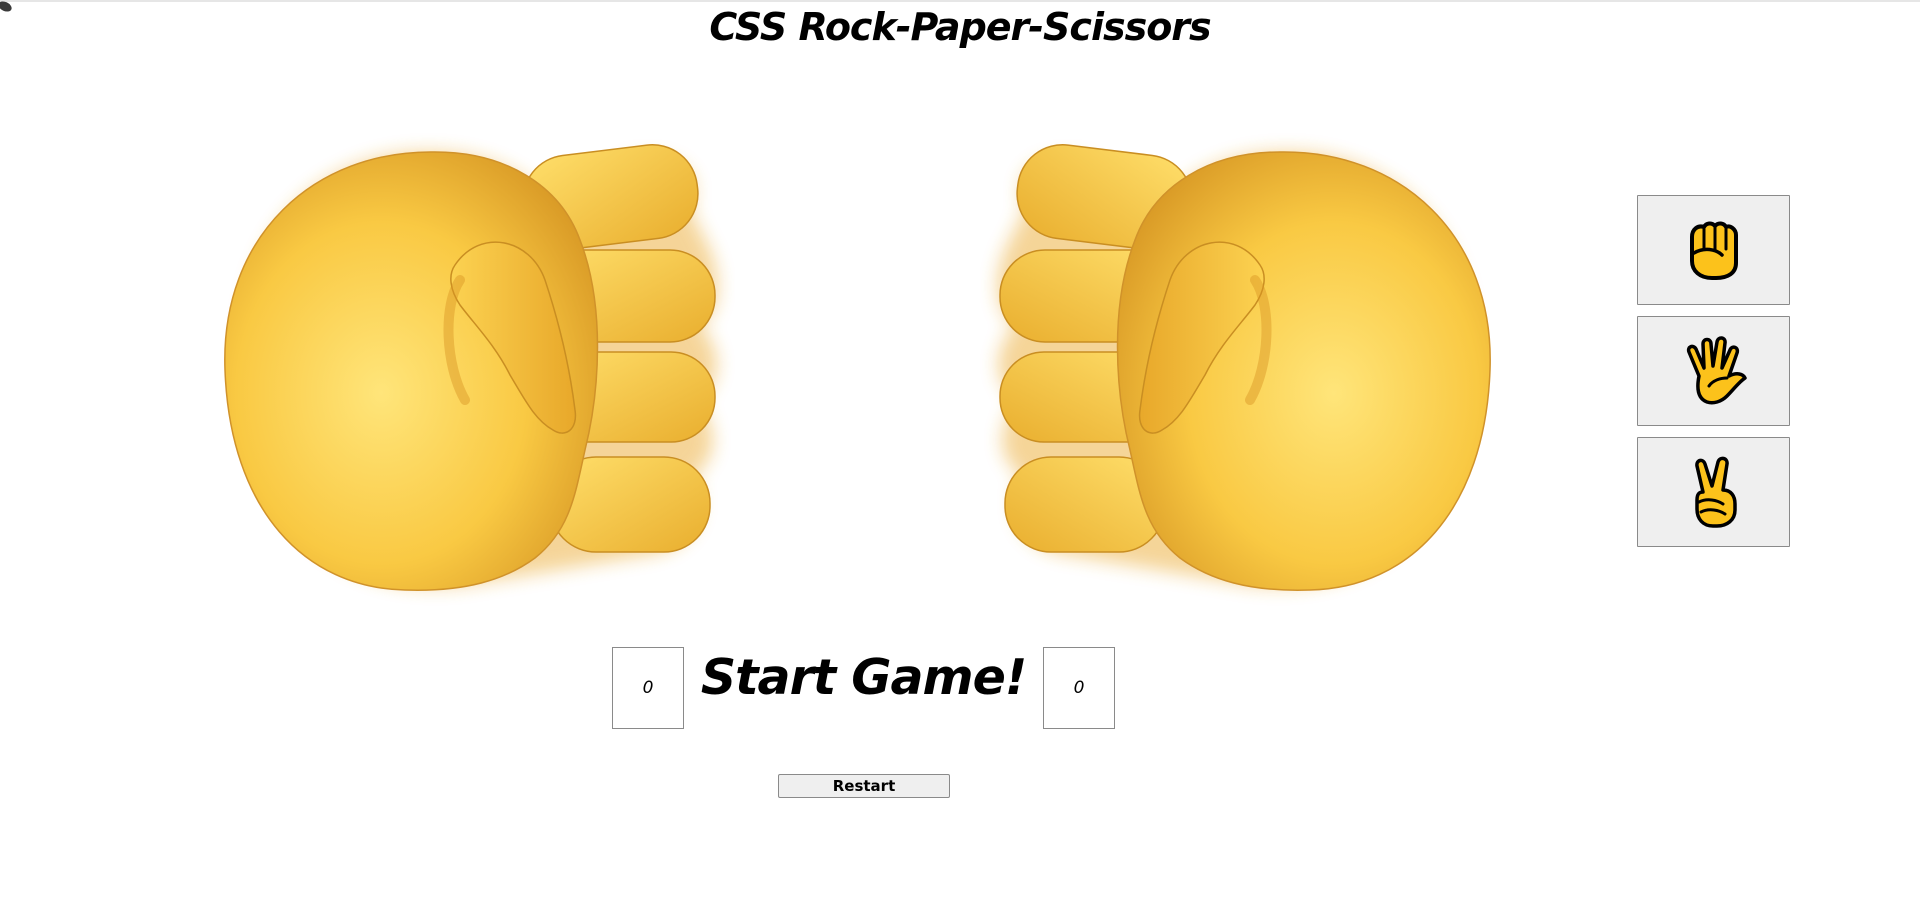 The image size is (1920, 917). I want to click on victory-hand-icon, so click(1714, 492).